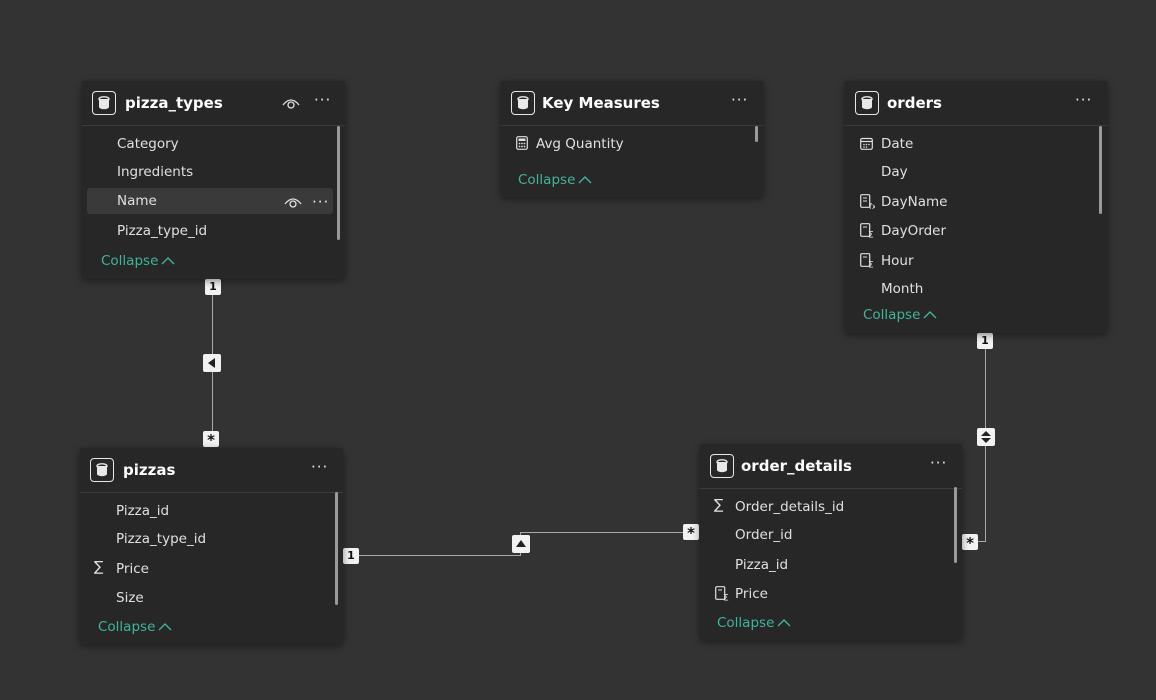 This screenshot has height=700, width=1156. What do you see at coordinates (969, 231) in the screenshot?
I see `field-row: Σ DayOrder` at bounding box center [969, 231].